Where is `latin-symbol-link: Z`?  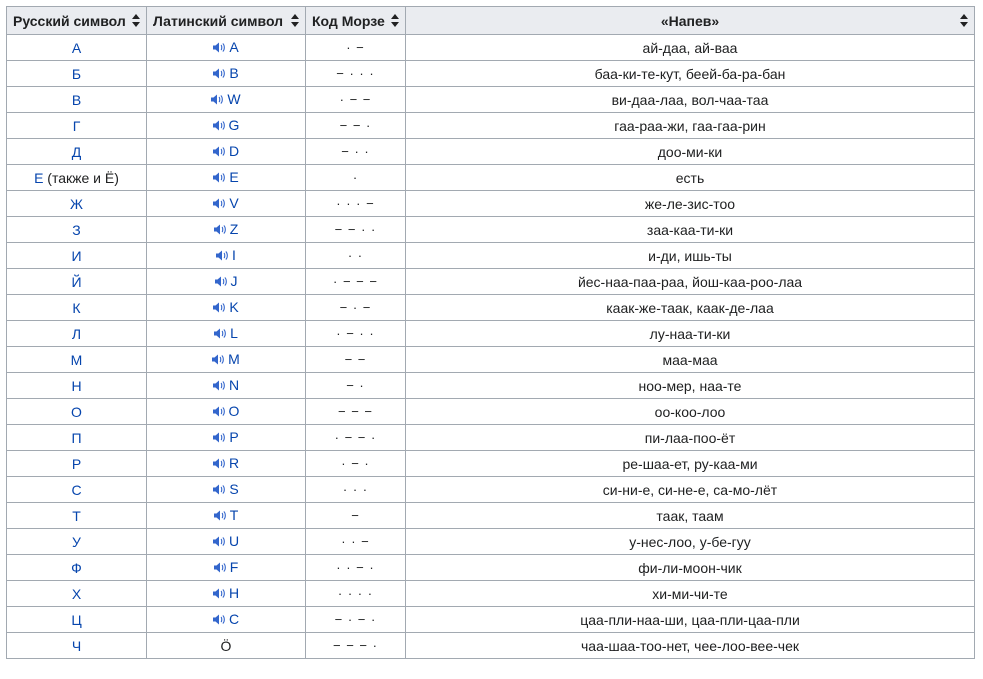
latin-symbol-link: Z is located at coordinates (234, 229).